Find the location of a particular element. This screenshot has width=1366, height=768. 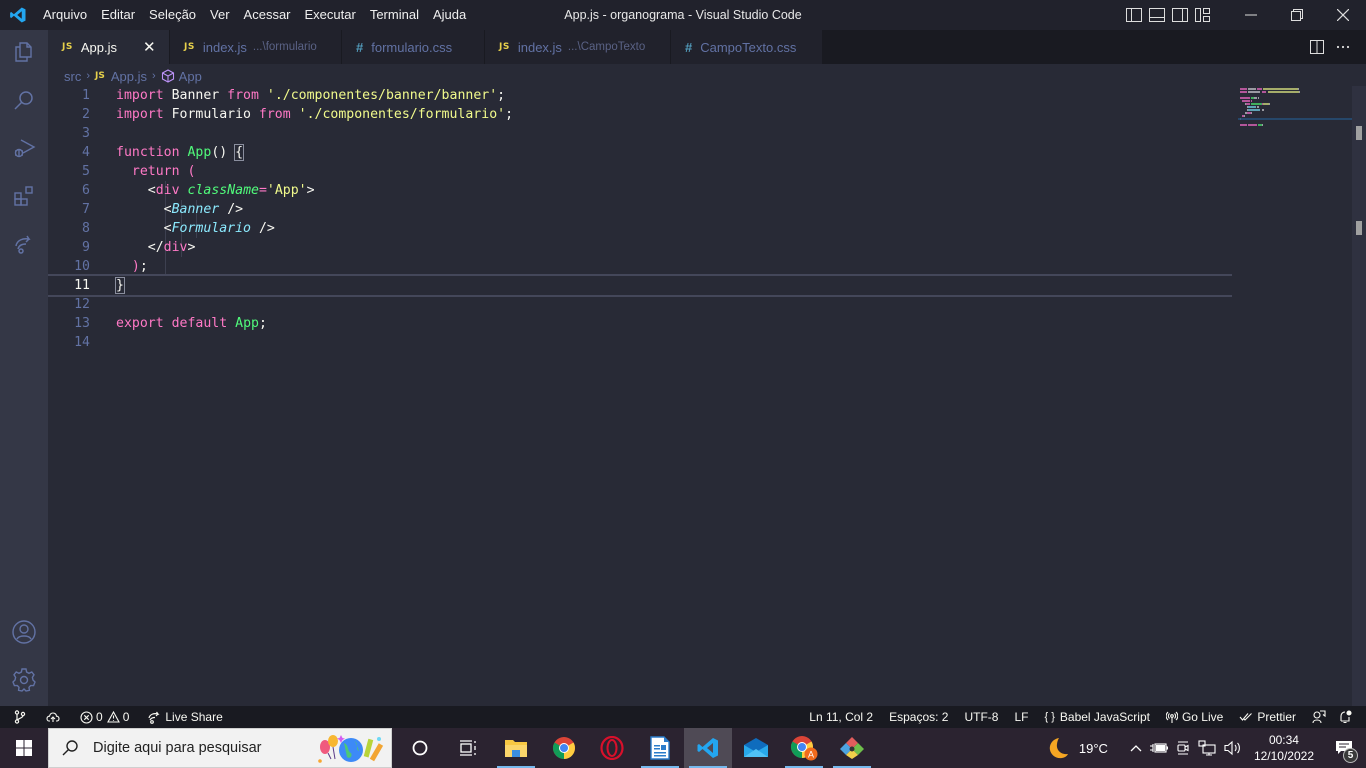

volume-control is located at coordinates (1233, 748).